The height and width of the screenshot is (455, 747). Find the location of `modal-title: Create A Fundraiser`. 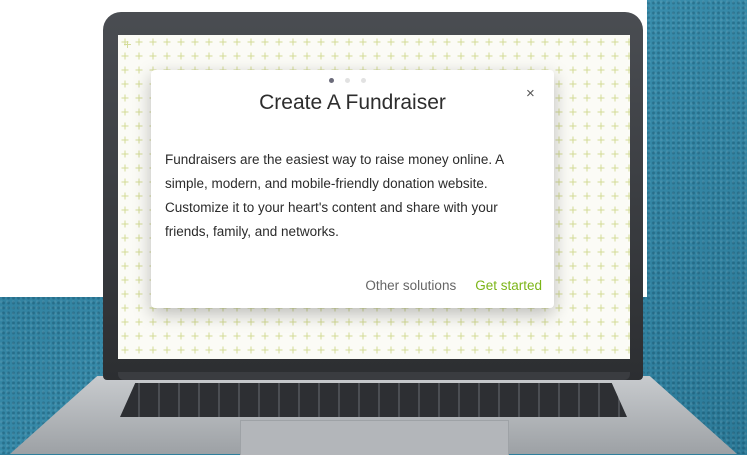

modal-title: Create A Fundraiser is located at coordinates (352, 102).